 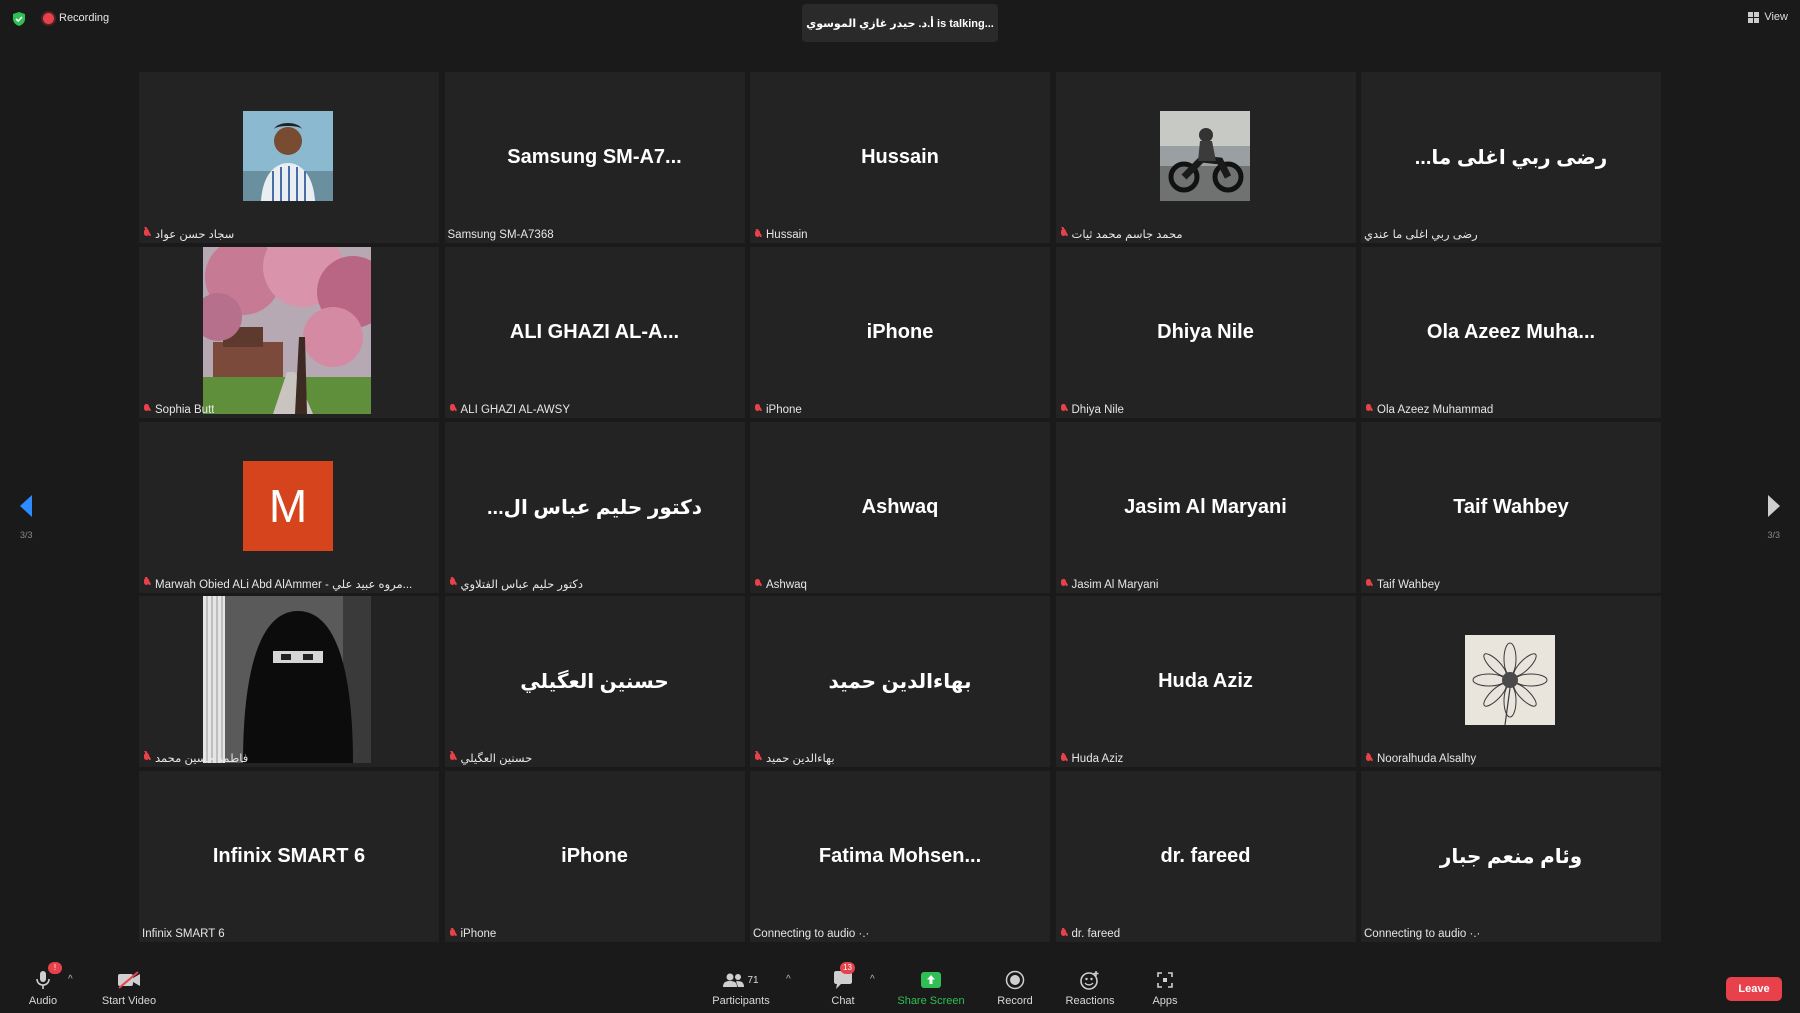 I want to click on participant-display-name: ...رضى ربي اغلى ما, so click(x=1511, y=158).